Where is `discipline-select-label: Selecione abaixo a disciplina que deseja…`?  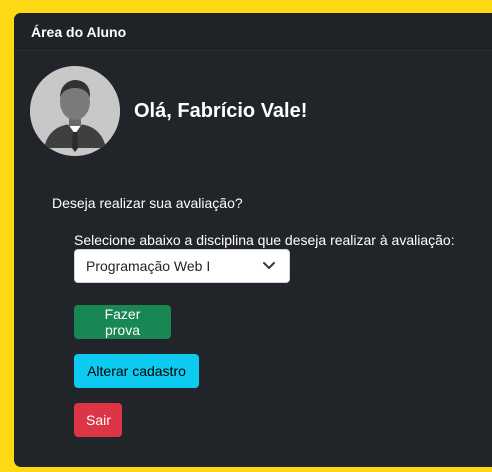
discipline-select-label: Selecione abaixo a disciplina que deseja… is located at coordinates (264, 240).